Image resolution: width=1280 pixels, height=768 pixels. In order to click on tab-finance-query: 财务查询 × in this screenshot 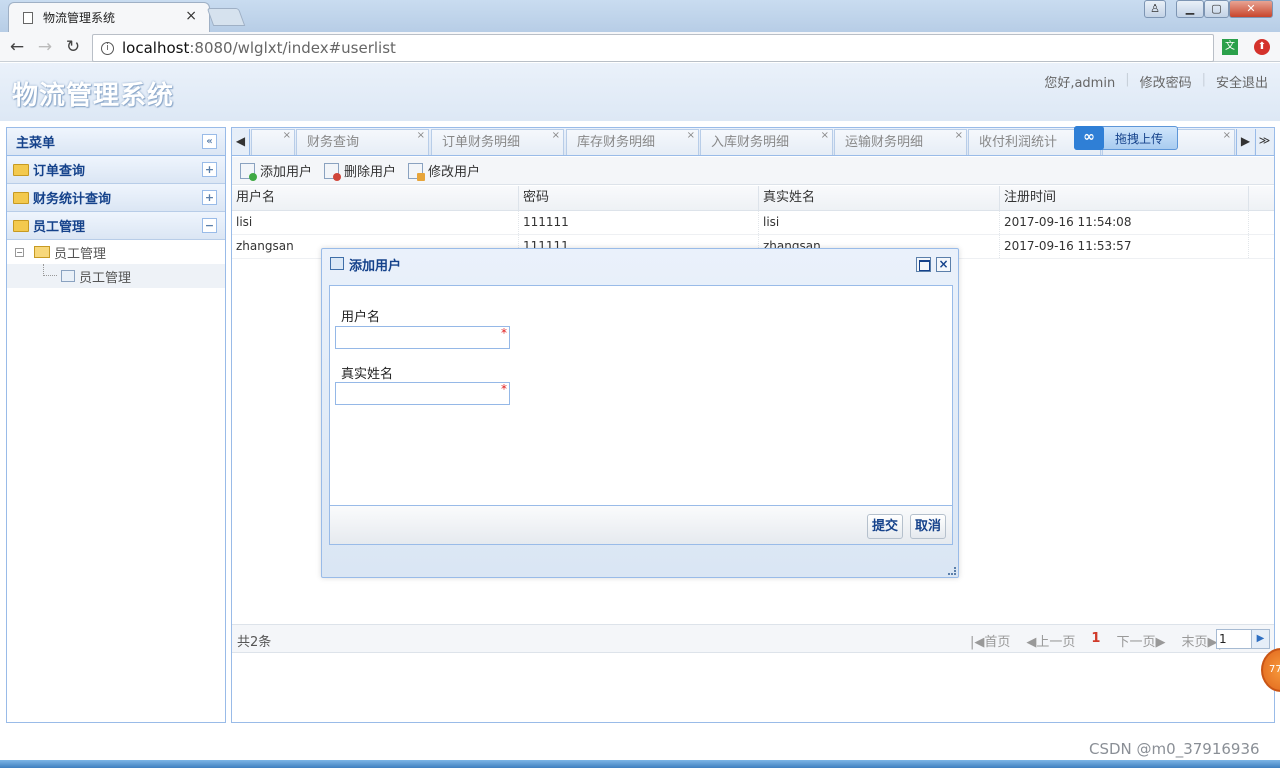, I will do `click(362, 142)`.